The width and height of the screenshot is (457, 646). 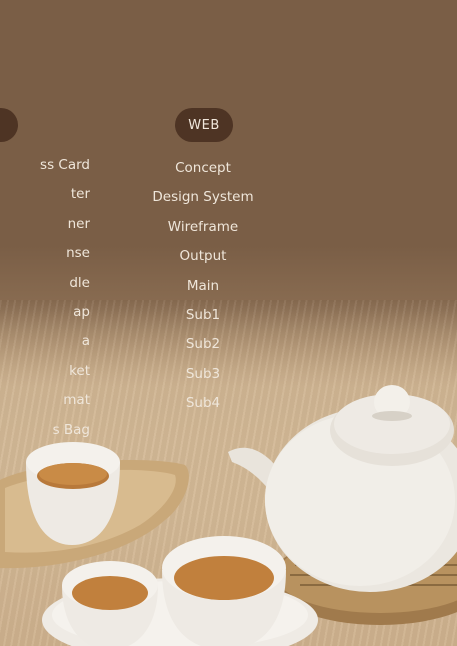 I want to click on web-menu-item-main: Main, so click(x=203, y=290).